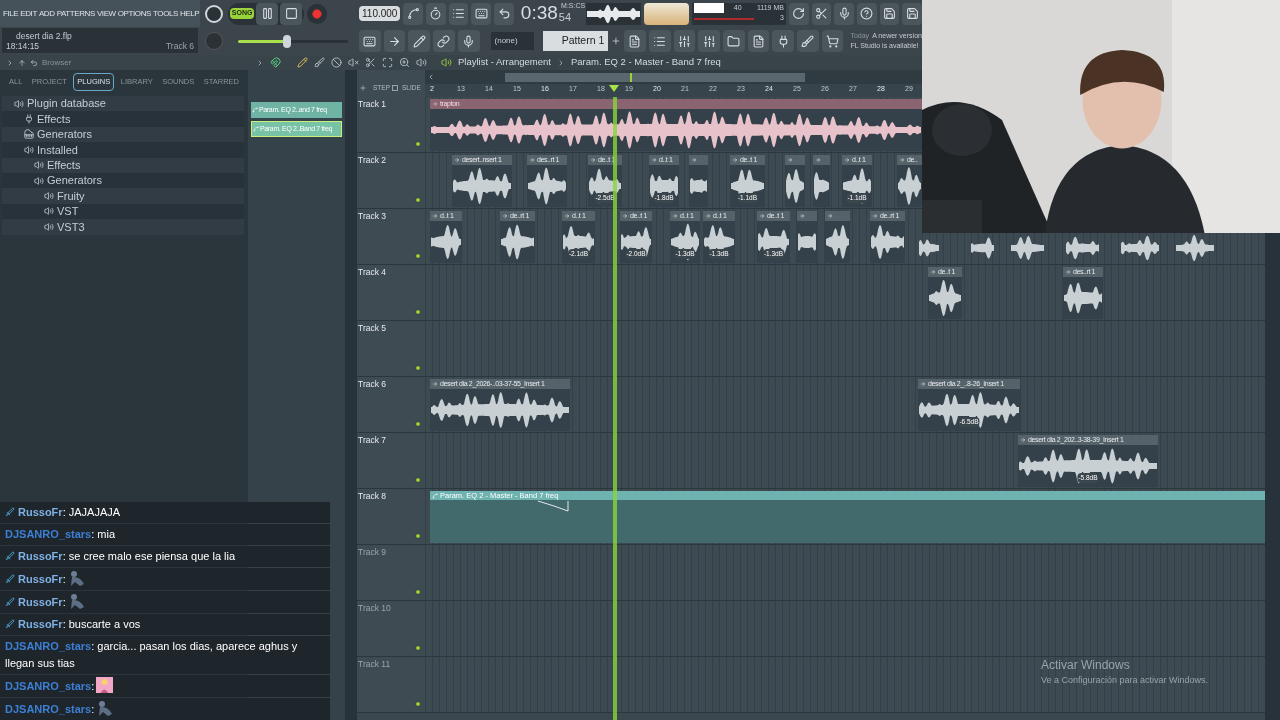 The image size is (1280, 720). Describe the element at coordinates (60, 534) in the screenshot. I see `chat-message: DJSANRO_stars: mia` at that location.